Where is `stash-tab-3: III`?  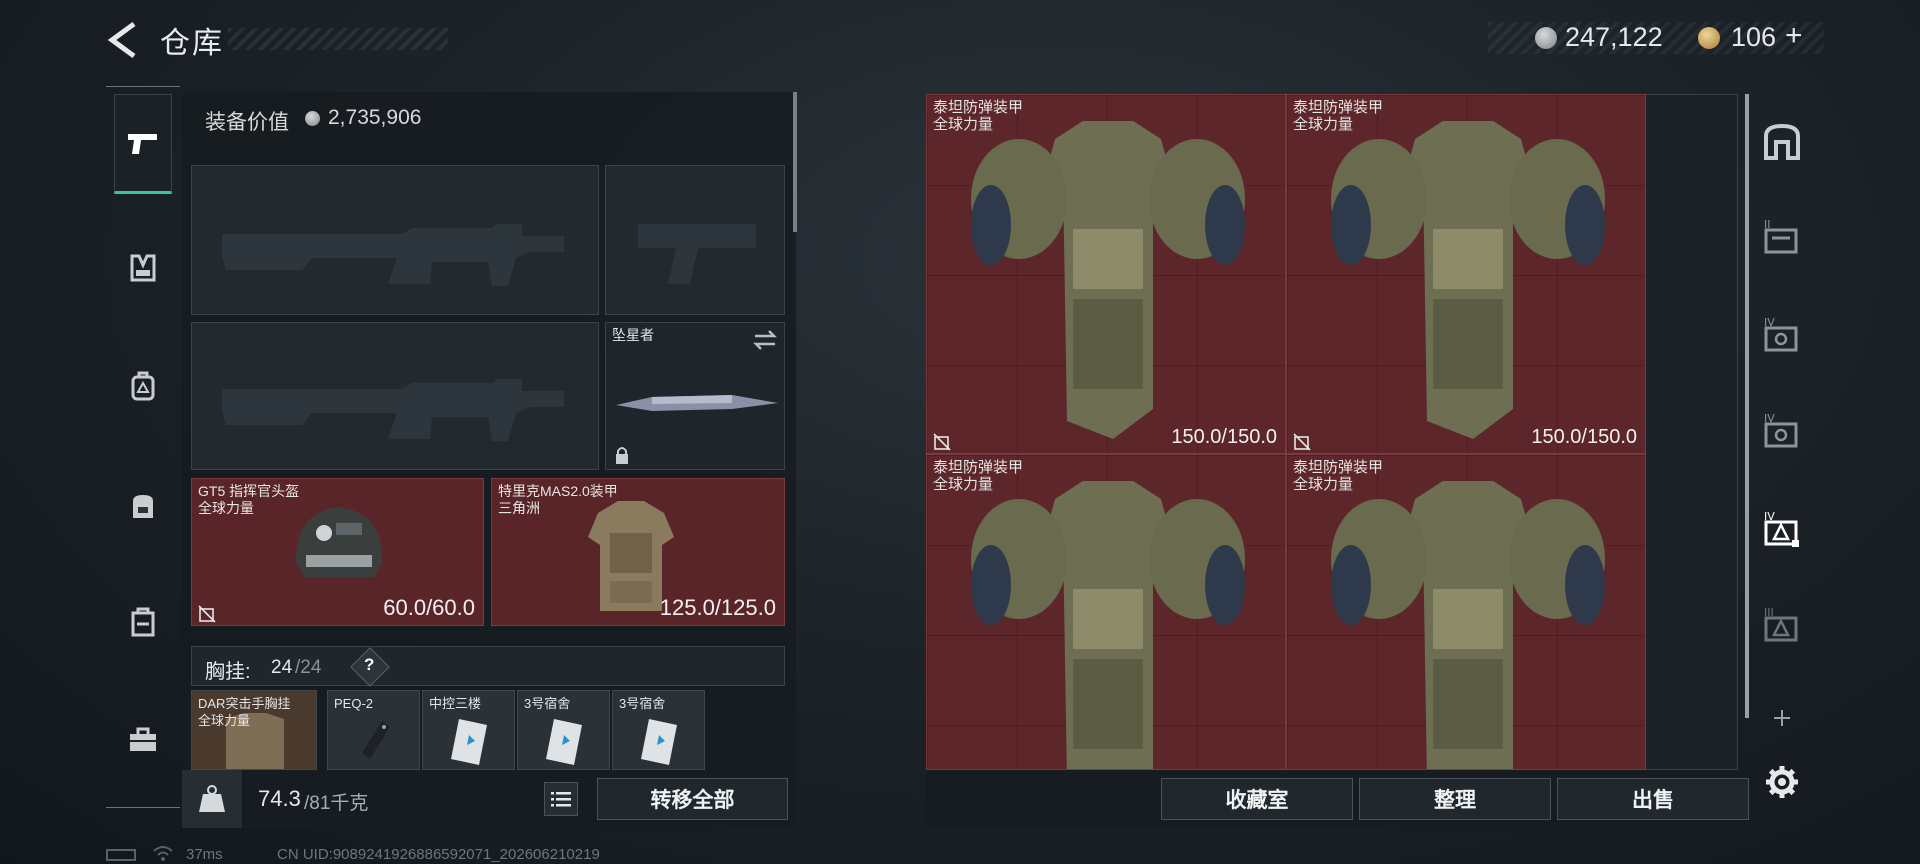 stash-tab-3: III is located at coordinates (1782, 624).